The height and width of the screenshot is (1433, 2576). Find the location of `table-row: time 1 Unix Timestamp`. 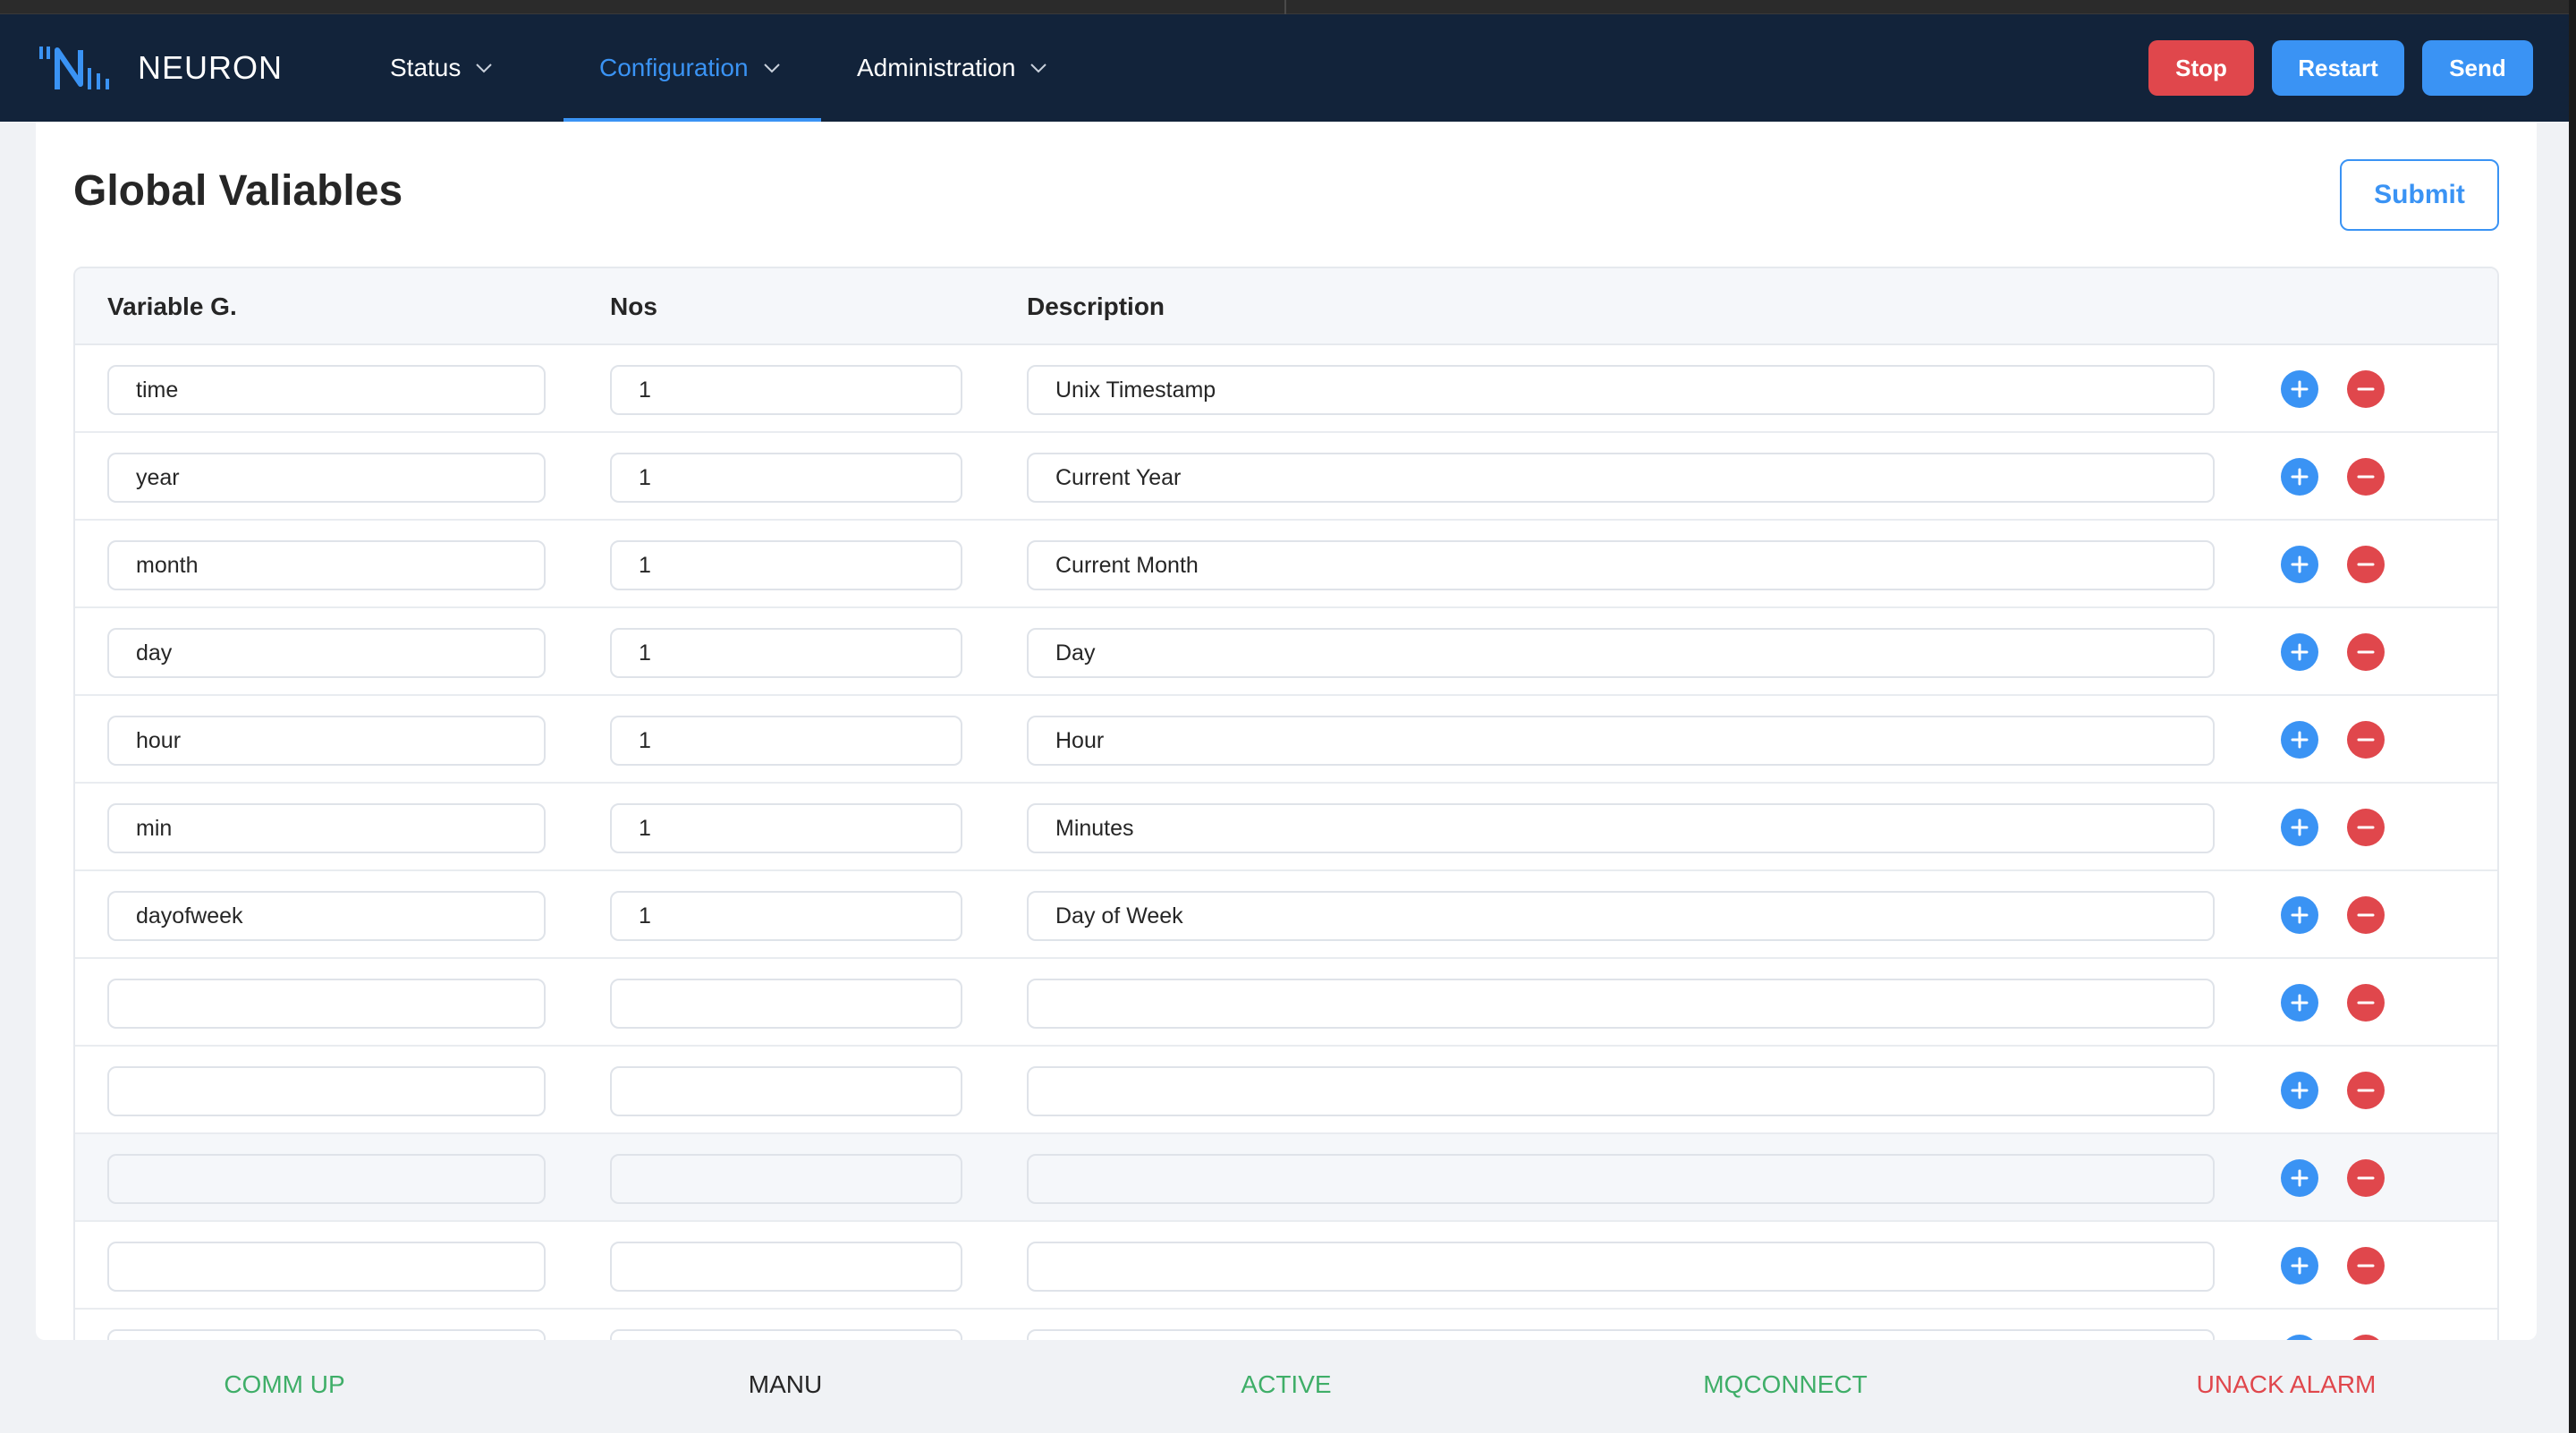

table-row: time 1 Unix Timestamp is located at coordinates (1286, 389).